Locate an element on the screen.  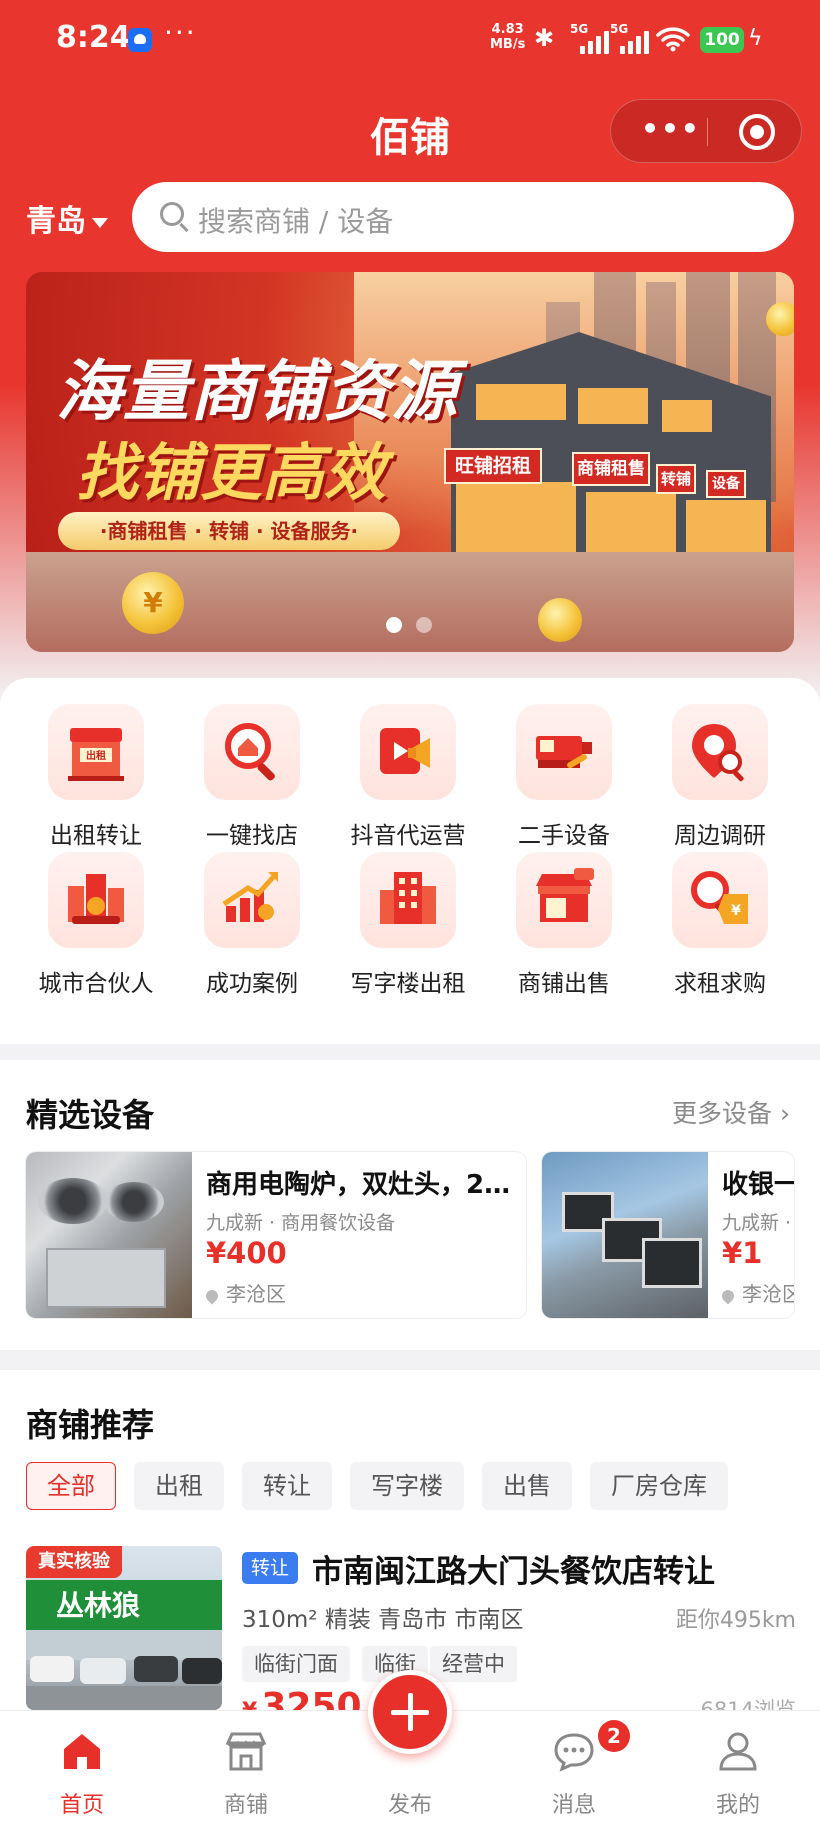
category-rent-transfer: 出租 出租转让 is located at coordinates (96, 777).